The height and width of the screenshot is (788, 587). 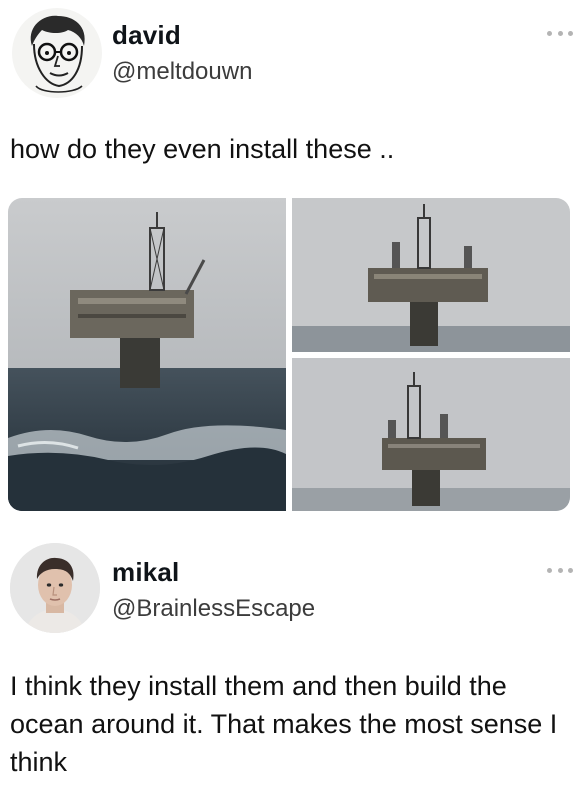 What do you see at coordinates (202, 149) in the screenshot?
I see `post-text: how do they even install these ..` at bounding box center [202, 149].